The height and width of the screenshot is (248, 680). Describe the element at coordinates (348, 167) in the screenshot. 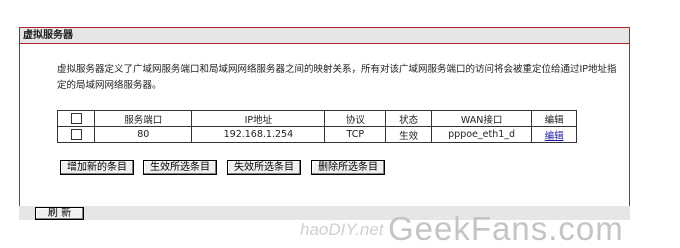

I see `delete-selected-button: 删除所选条目` at that location.